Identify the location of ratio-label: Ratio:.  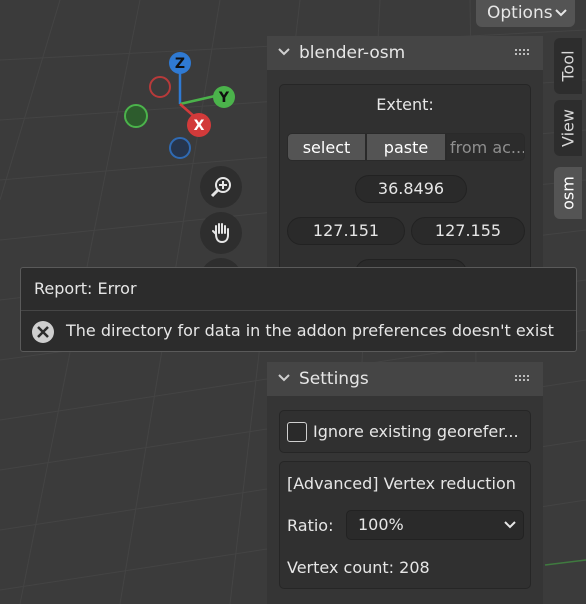
(310, 525).